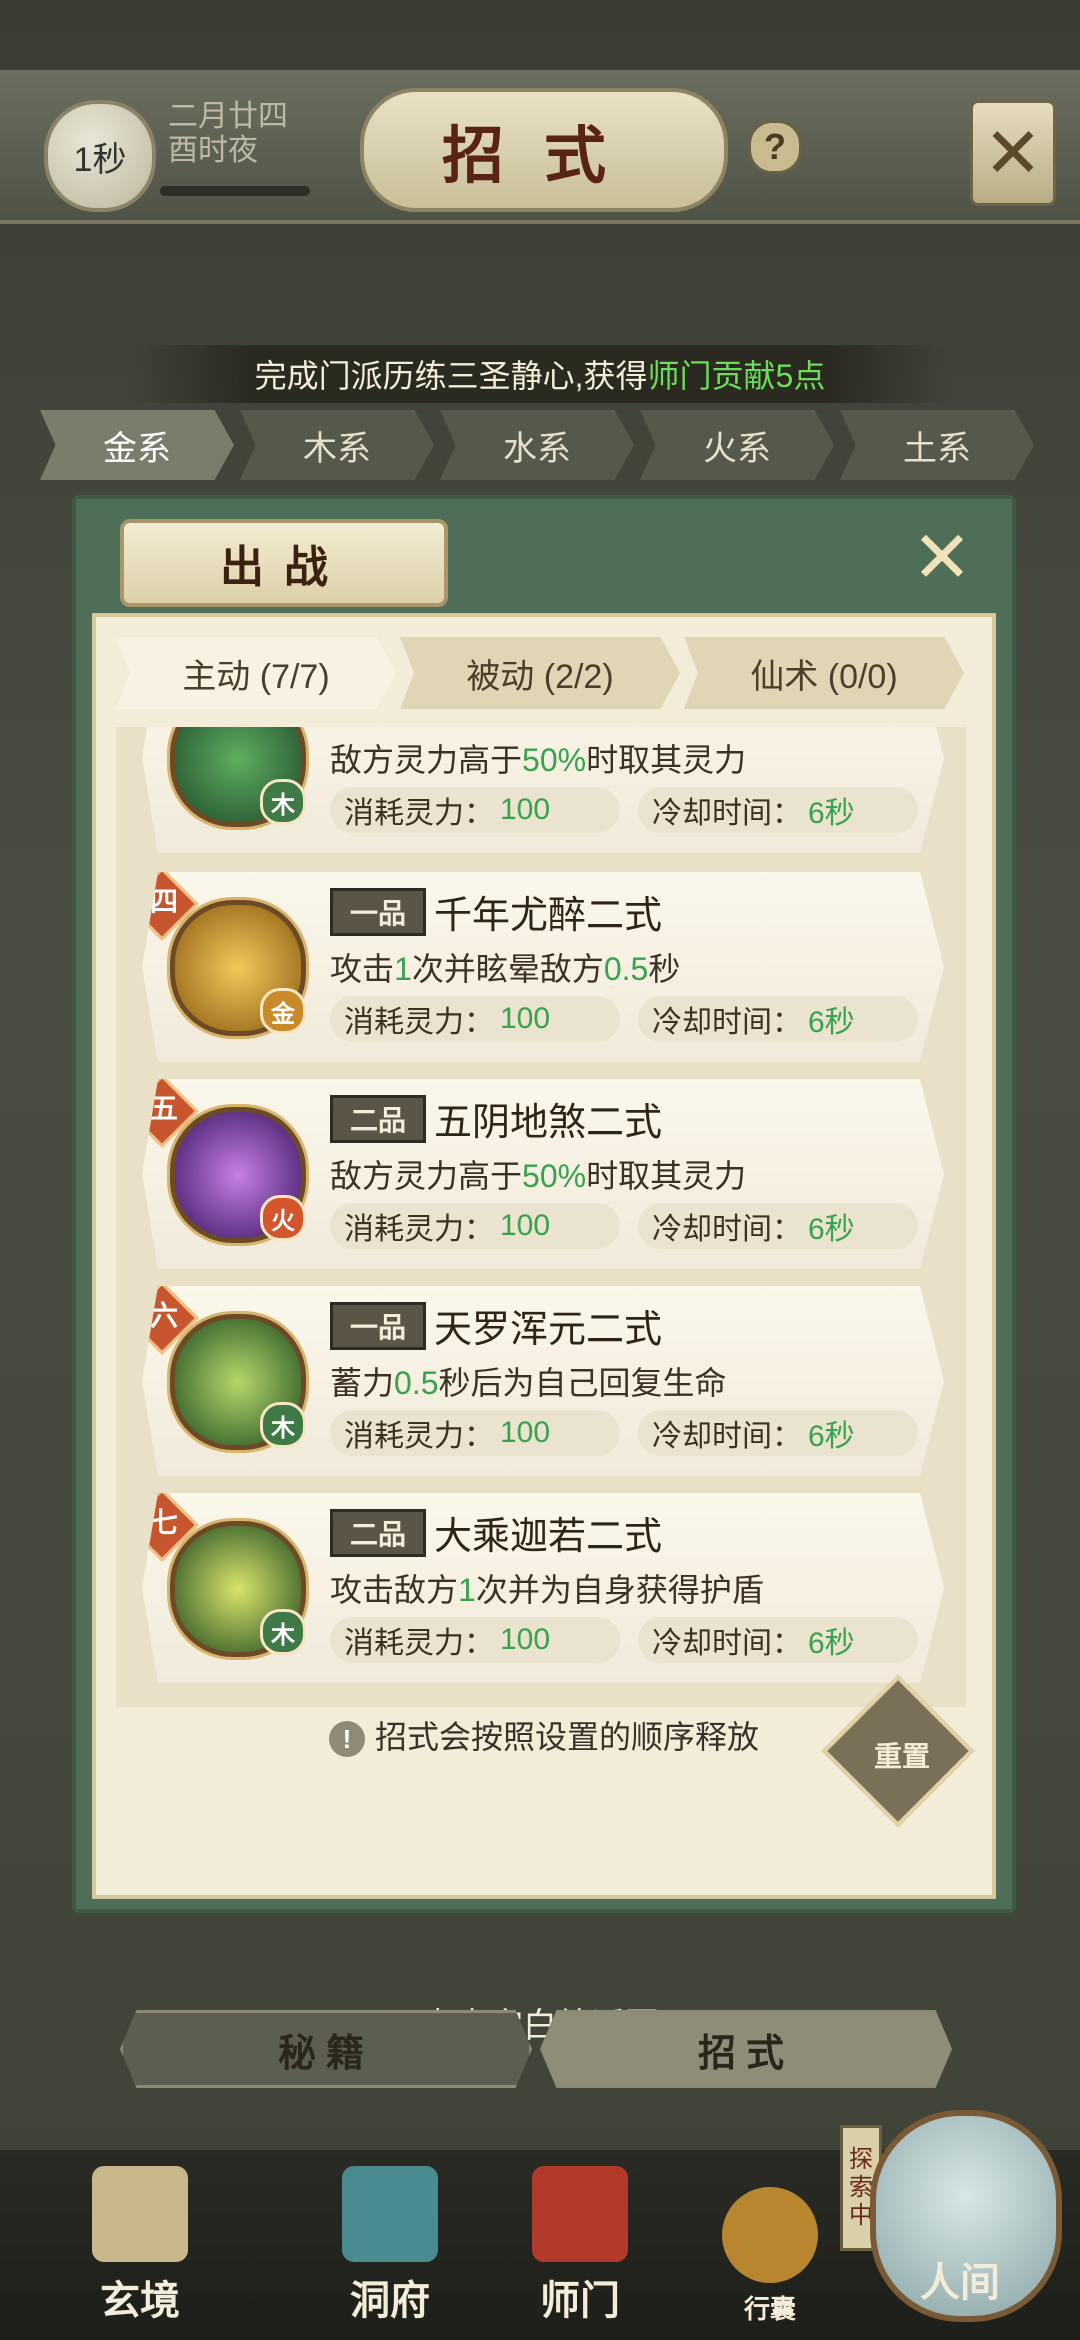  Describe the element at coordinates (547, 1590) in the screenshot. I see `skill-description: 攻击敌方1次并为自身获得护盾` at that location.